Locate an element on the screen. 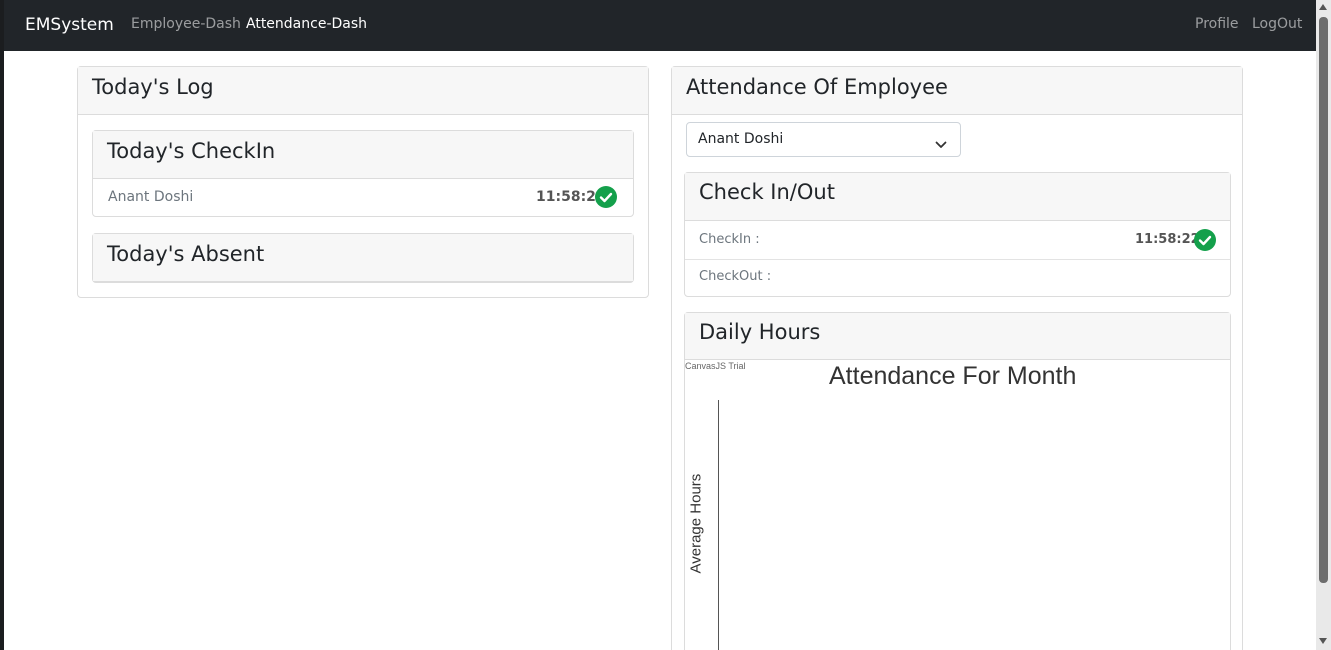  nav-profile: Profile is located at coordinates (1217, 24).